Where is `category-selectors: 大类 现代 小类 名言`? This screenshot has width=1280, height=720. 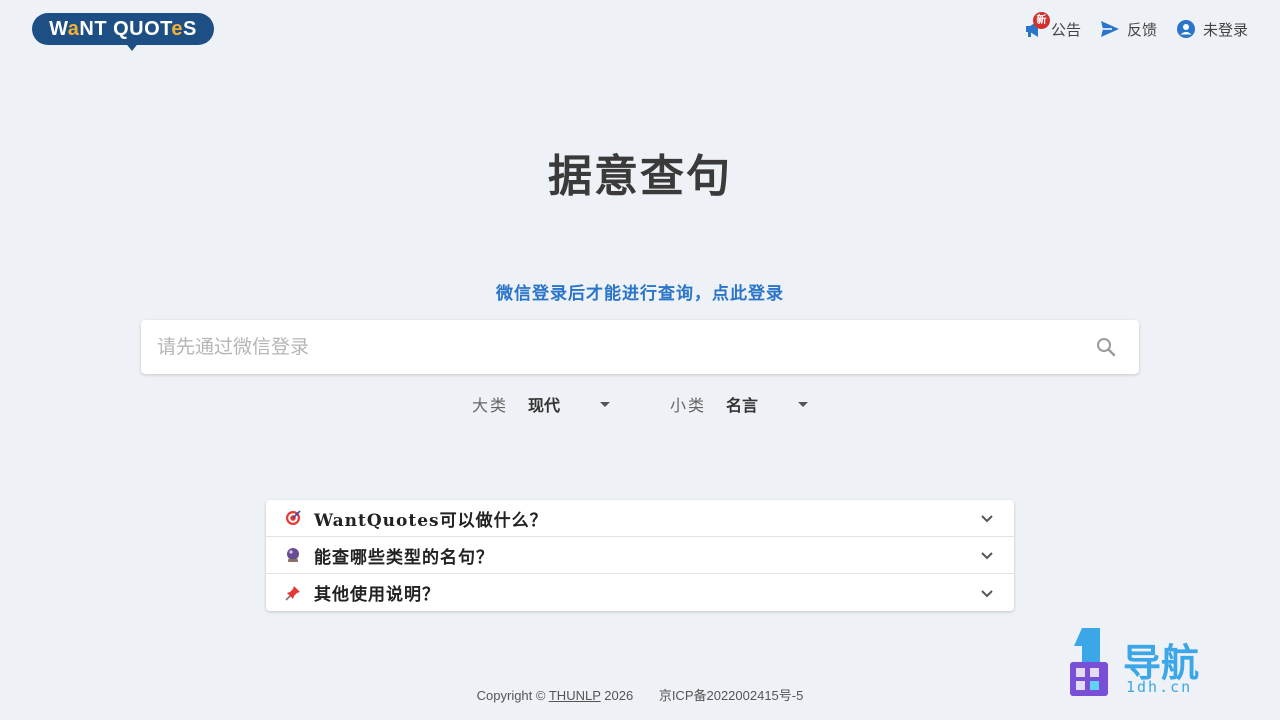
category-selectors: 大类 现代 小类 名言 is located at coordinates (640, 404).